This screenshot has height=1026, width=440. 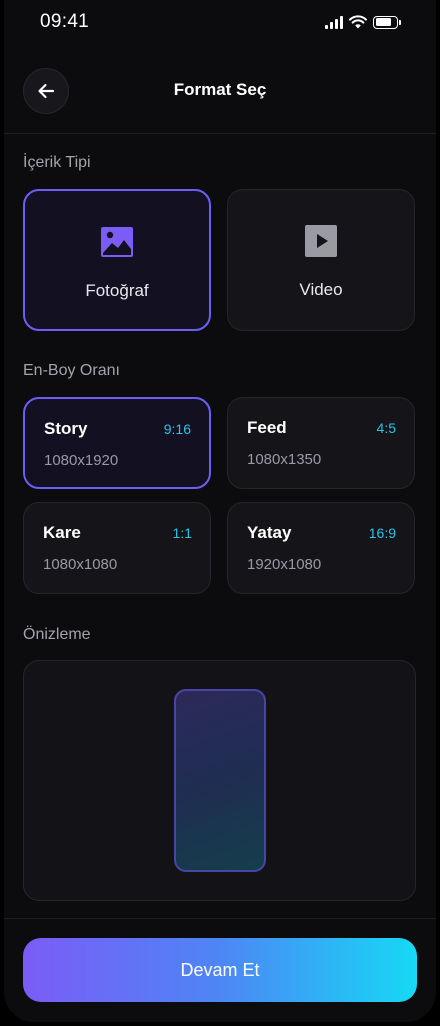 I want to click on ratio-size: 1080x1920, so click(x=81, y=460).